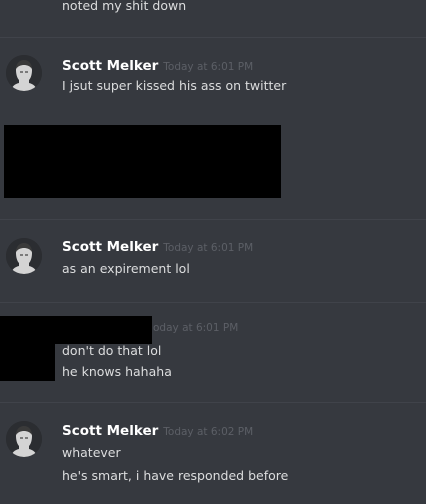 This screenshot has width=426, height=504. Describe the element at coordinates (126, 268) in the screenshot. I see `message-text: as an expirement lol` at that location.